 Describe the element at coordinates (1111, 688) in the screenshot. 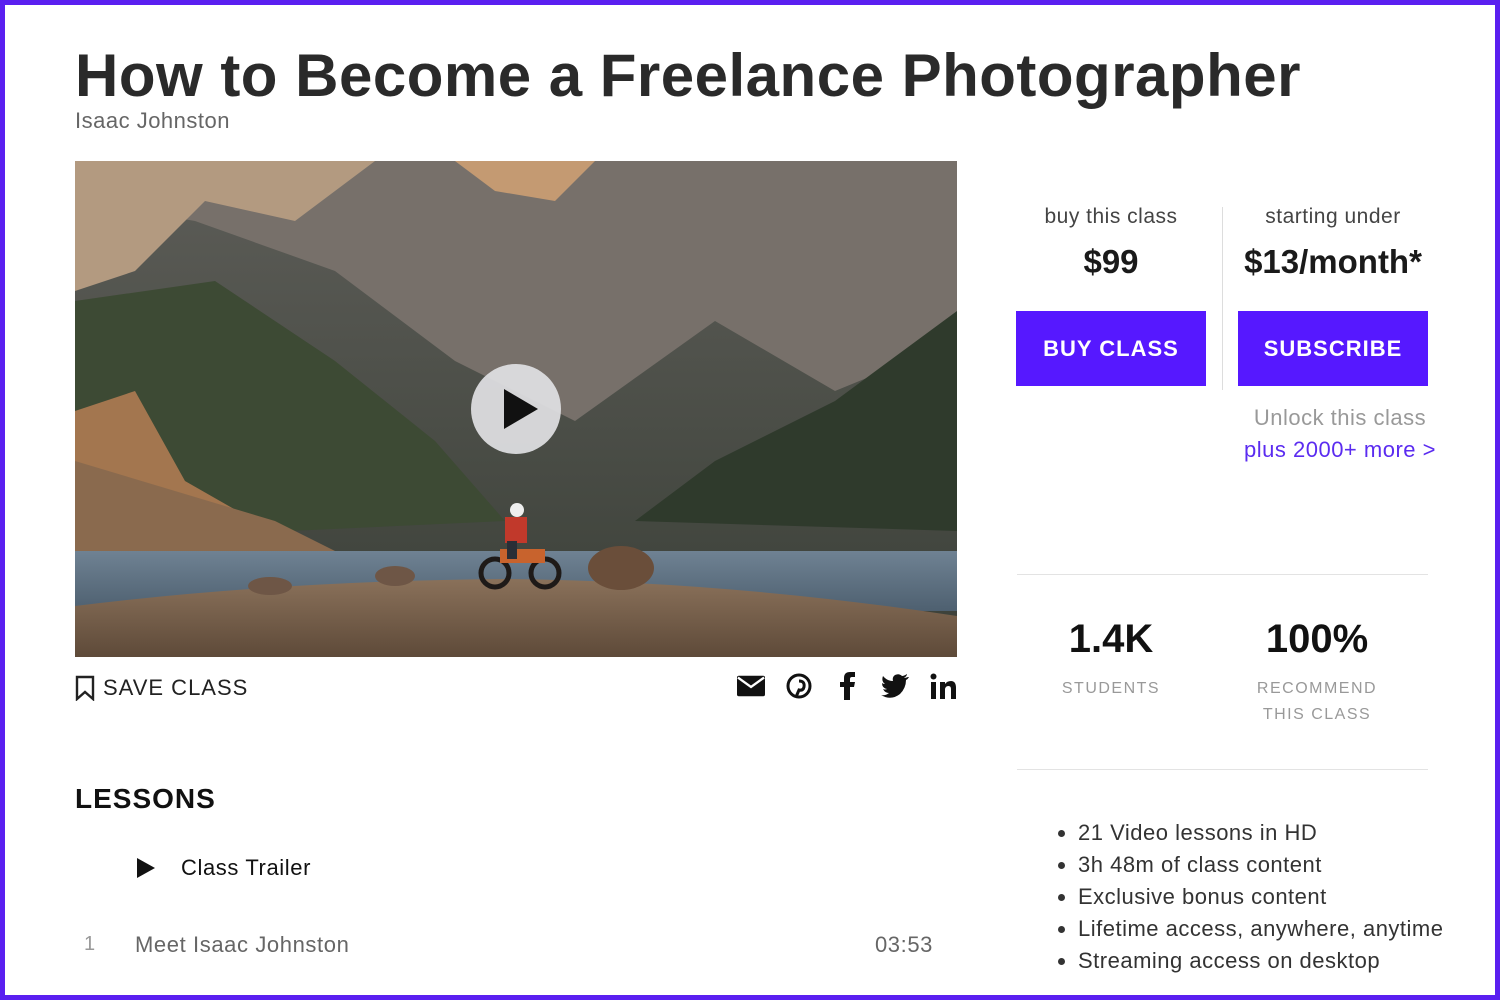

I see `students-label: STUDENTS` at that location.